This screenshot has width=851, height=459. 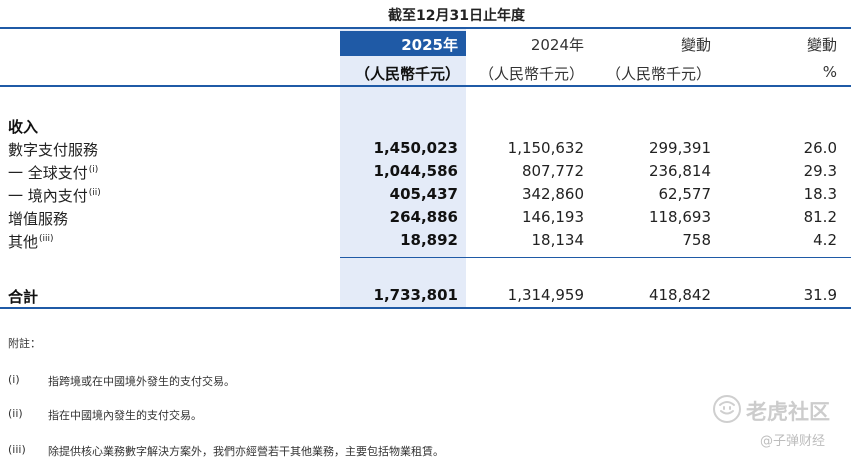 What do you see at coordinates (685, 194) in the screenshot?
I see `cell-change: 62,577` at bounding box center [685, 194].